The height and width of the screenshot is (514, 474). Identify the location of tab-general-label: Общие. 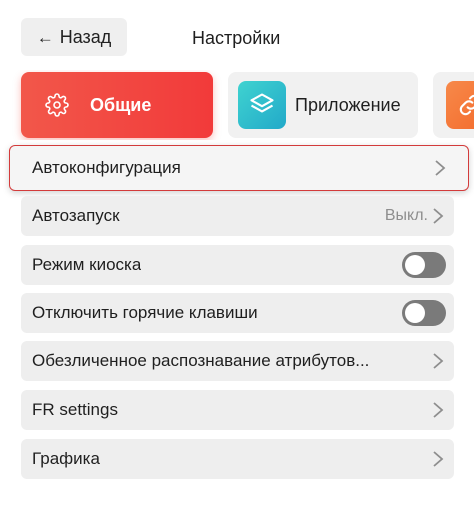
(121, 104).